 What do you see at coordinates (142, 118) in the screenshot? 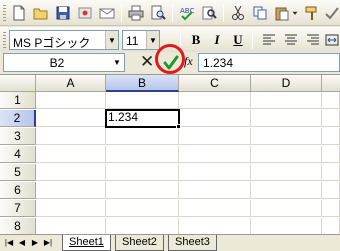
I see `active-cell-b2: 1.234` at bounding box center [142, 118].